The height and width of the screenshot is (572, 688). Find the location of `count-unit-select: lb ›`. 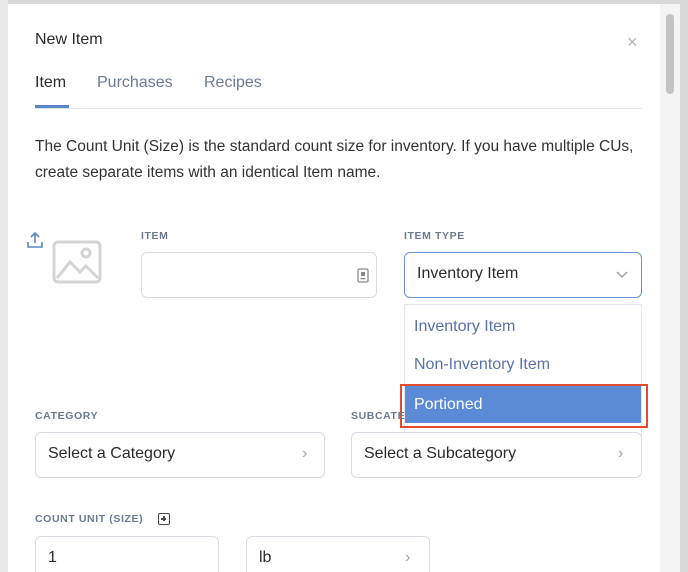

count-unit-select: lb › is located at coordinates (338, 554).